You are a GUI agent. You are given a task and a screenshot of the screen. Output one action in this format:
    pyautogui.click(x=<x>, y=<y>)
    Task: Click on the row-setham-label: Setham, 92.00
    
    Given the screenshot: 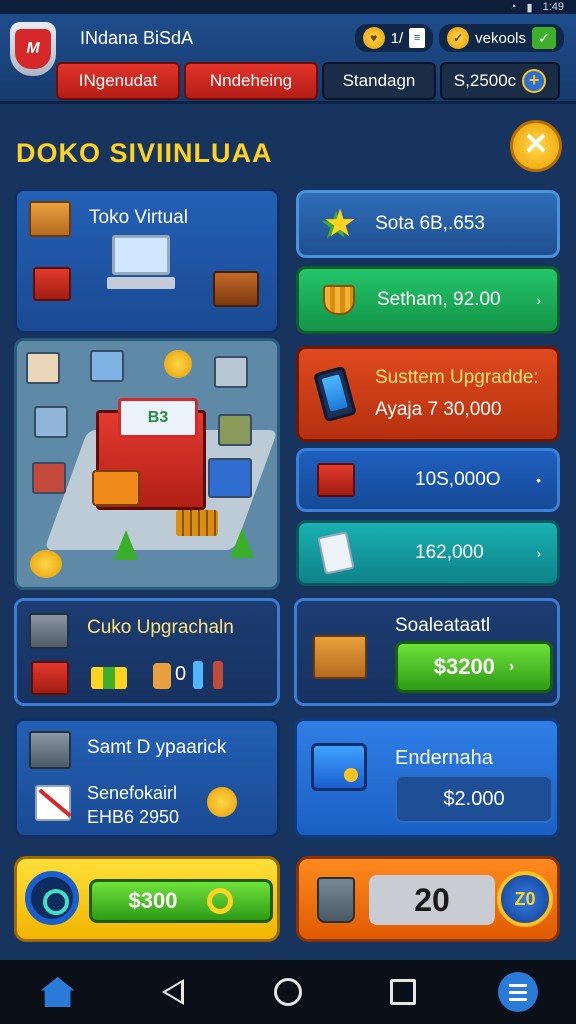 What is the action you would take?
    pyautogui.click(x=439, y=299)
    